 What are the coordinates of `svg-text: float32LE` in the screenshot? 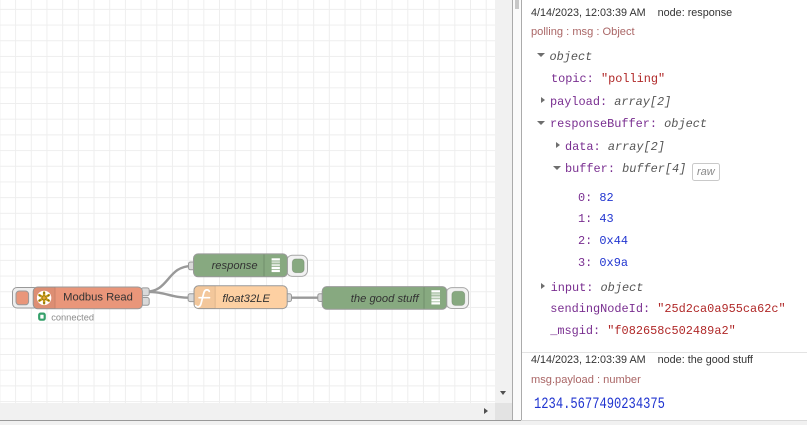 It's located at (246, 299).